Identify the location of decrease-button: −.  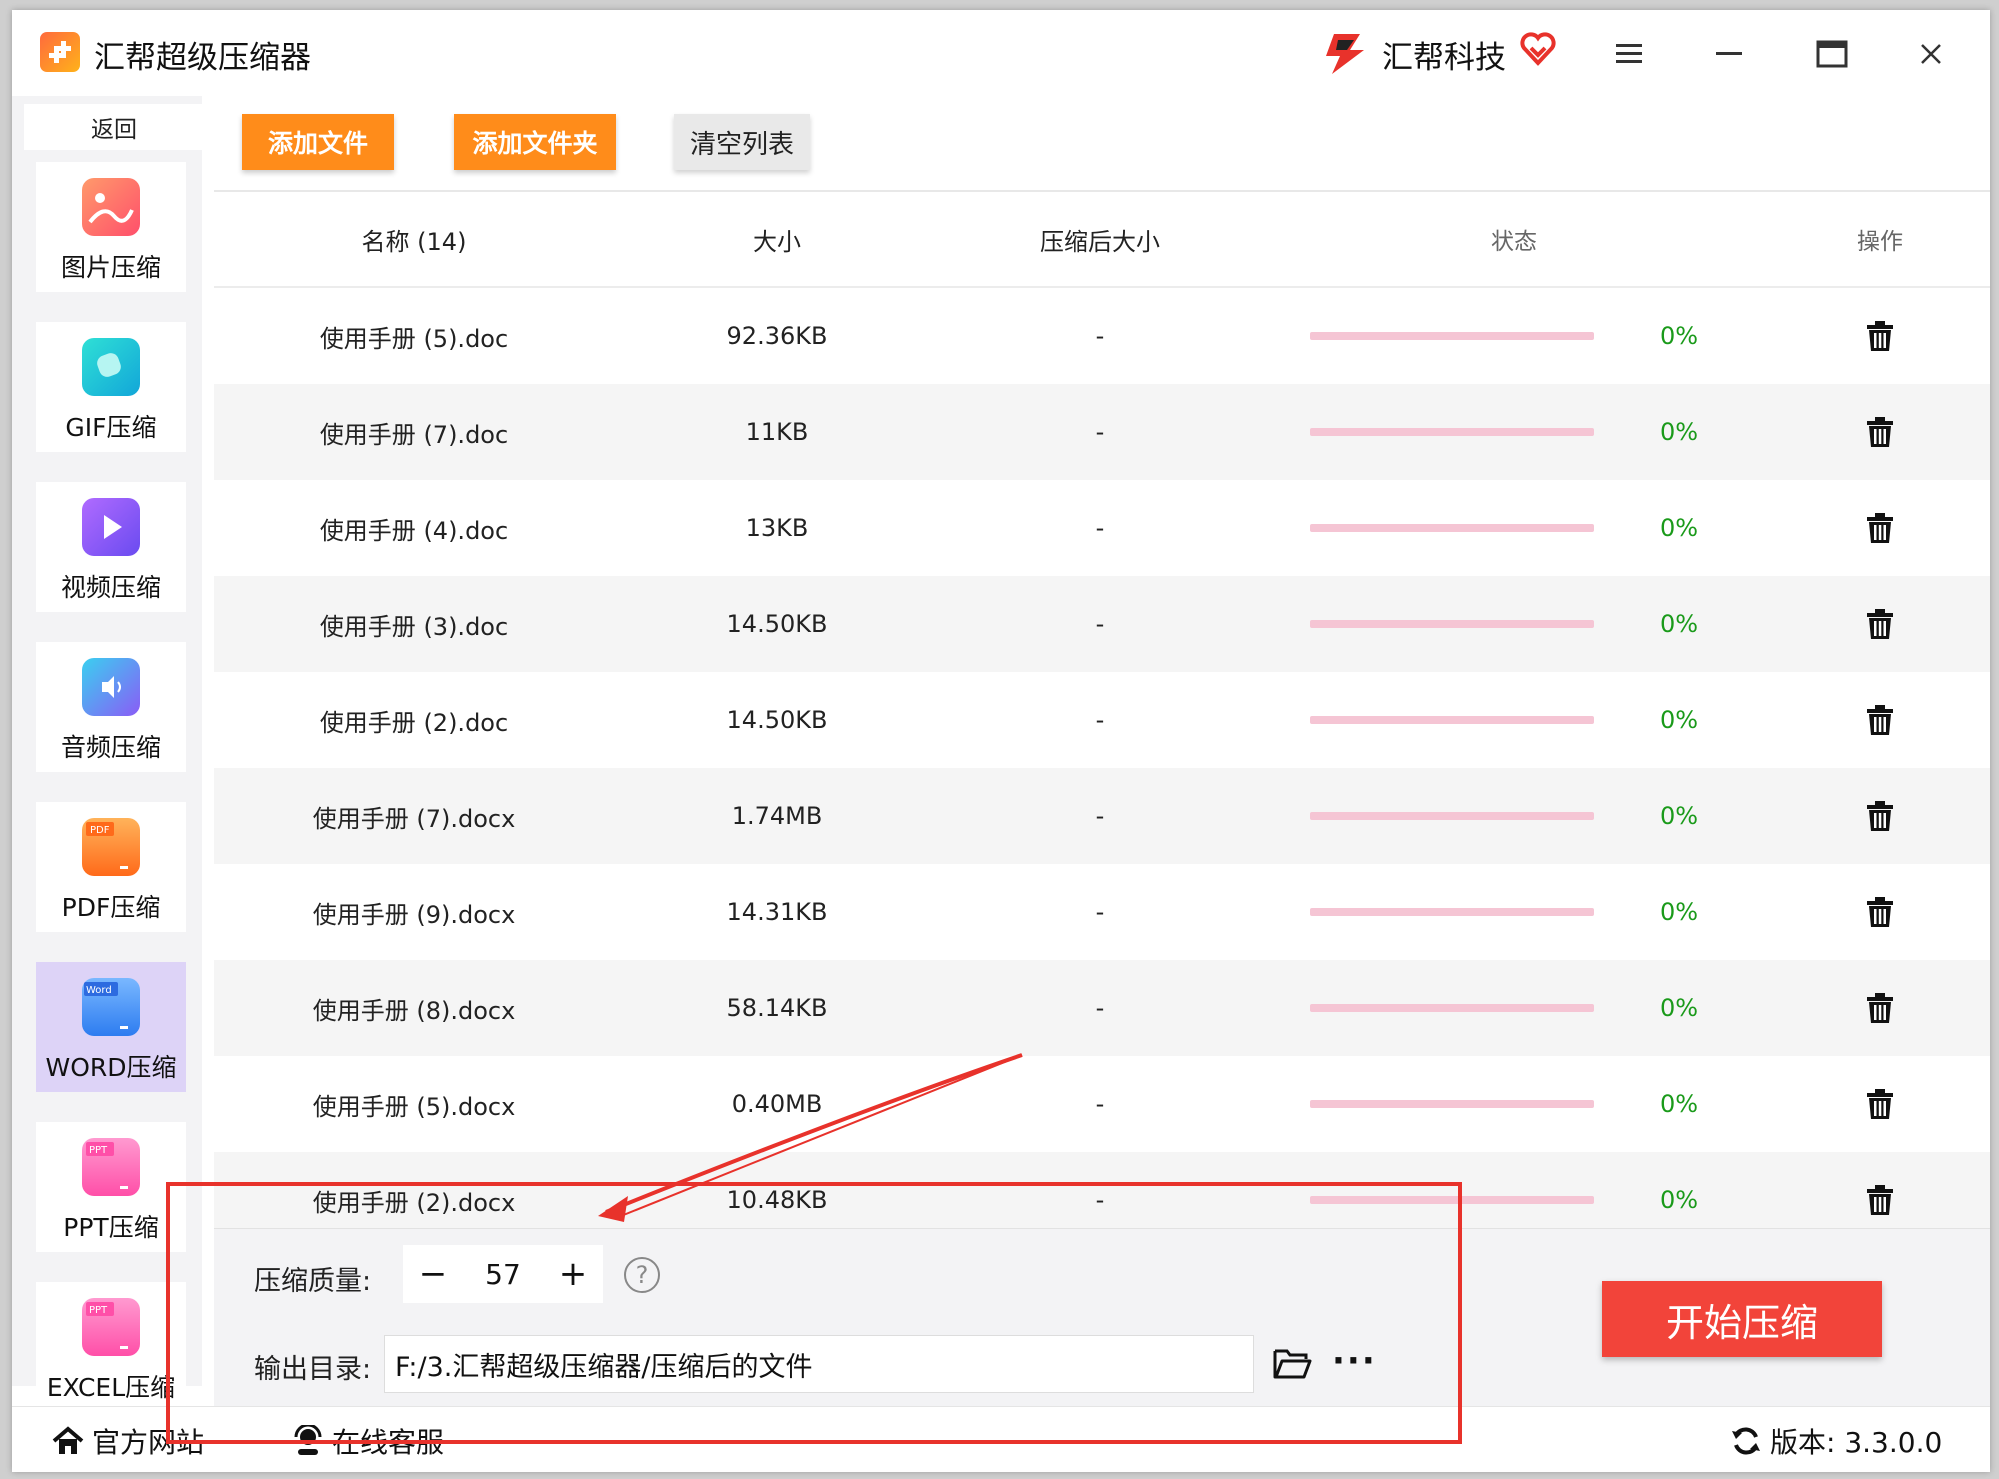
(433, 1274).